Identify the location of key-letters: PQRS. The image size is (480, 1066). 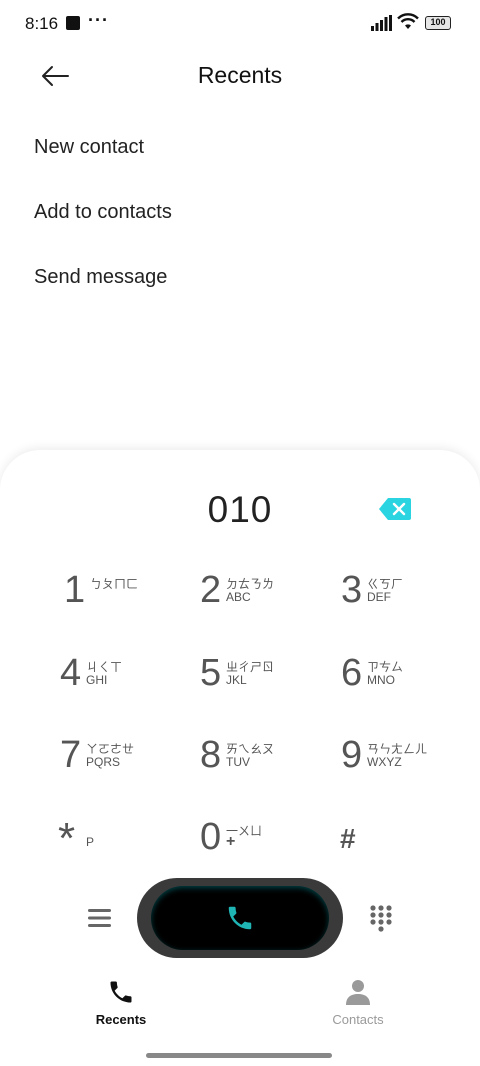
(103, 762).